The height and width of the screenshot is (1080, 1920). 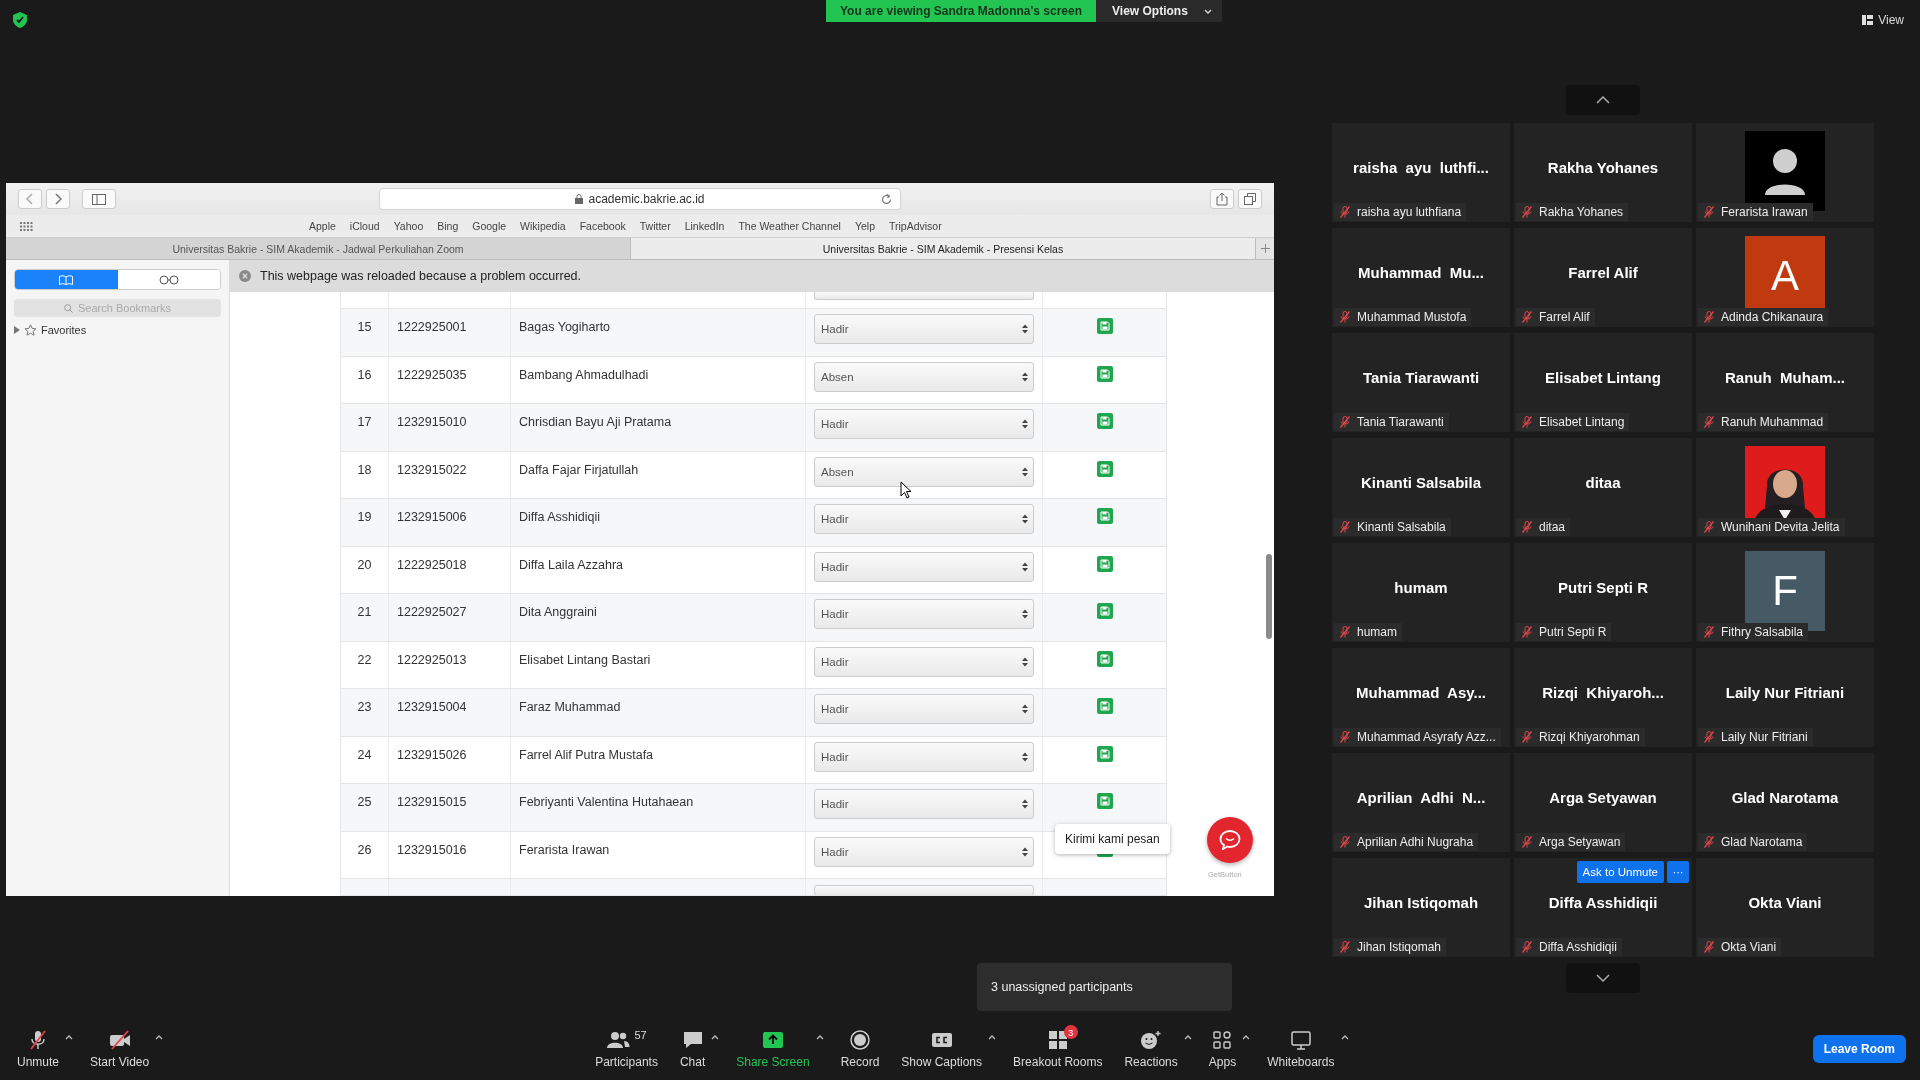 I want to click on participant-tile: Laily Nur Fitriani Laily Nur Fitriani, so click(x=1785, y=697).